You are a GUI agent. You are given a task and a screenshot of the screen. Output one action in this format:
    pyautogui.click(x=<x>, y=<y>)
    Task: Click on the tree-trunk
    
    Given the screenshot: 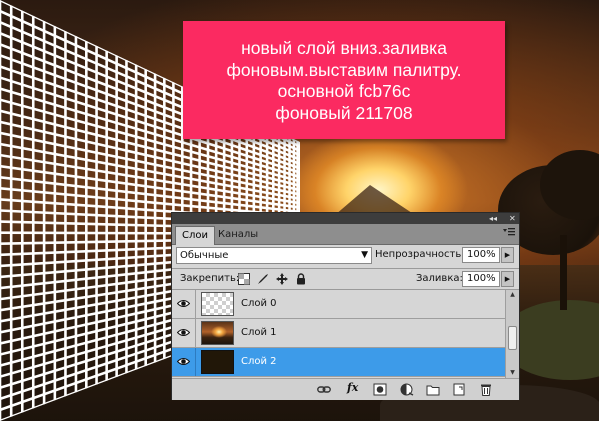 What is the action you would take?
    pyautogui.click(x=563, y=272)
    